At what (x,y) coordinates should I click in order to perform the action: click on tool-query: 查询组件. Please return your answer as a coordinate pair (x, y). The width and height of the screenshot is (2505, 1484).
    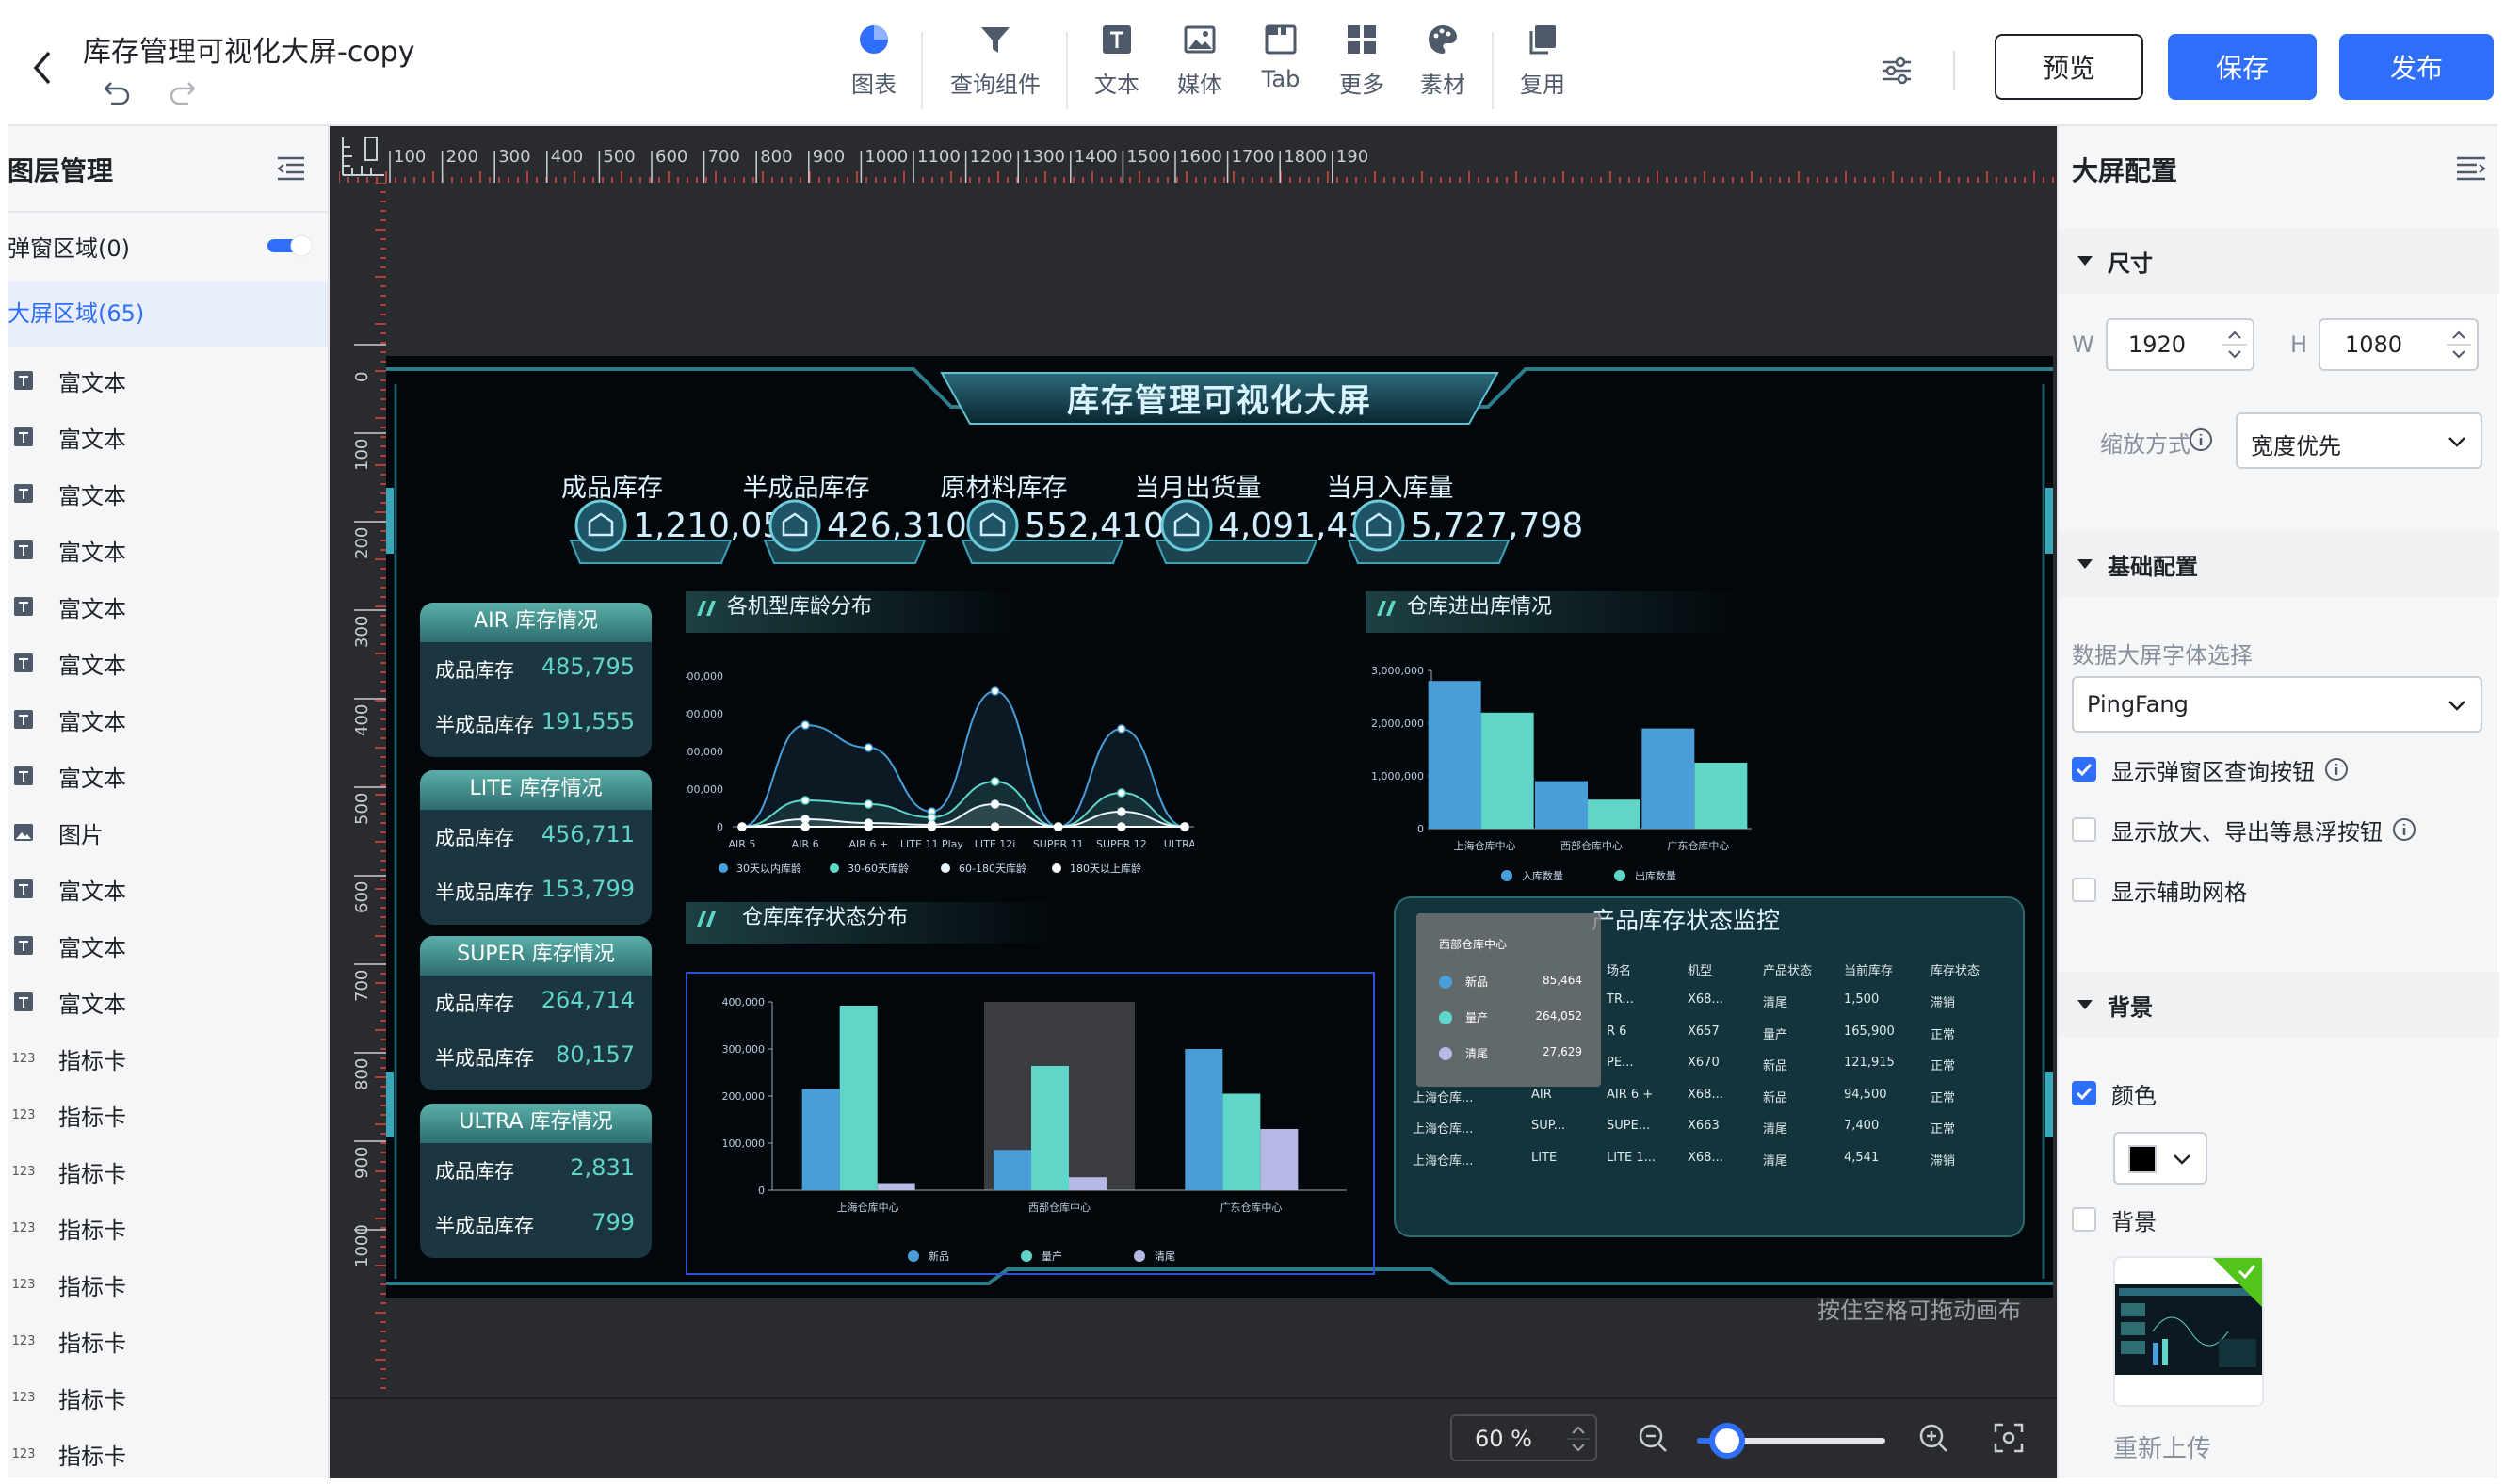
    Looking at the image, I should click on (995, 70).